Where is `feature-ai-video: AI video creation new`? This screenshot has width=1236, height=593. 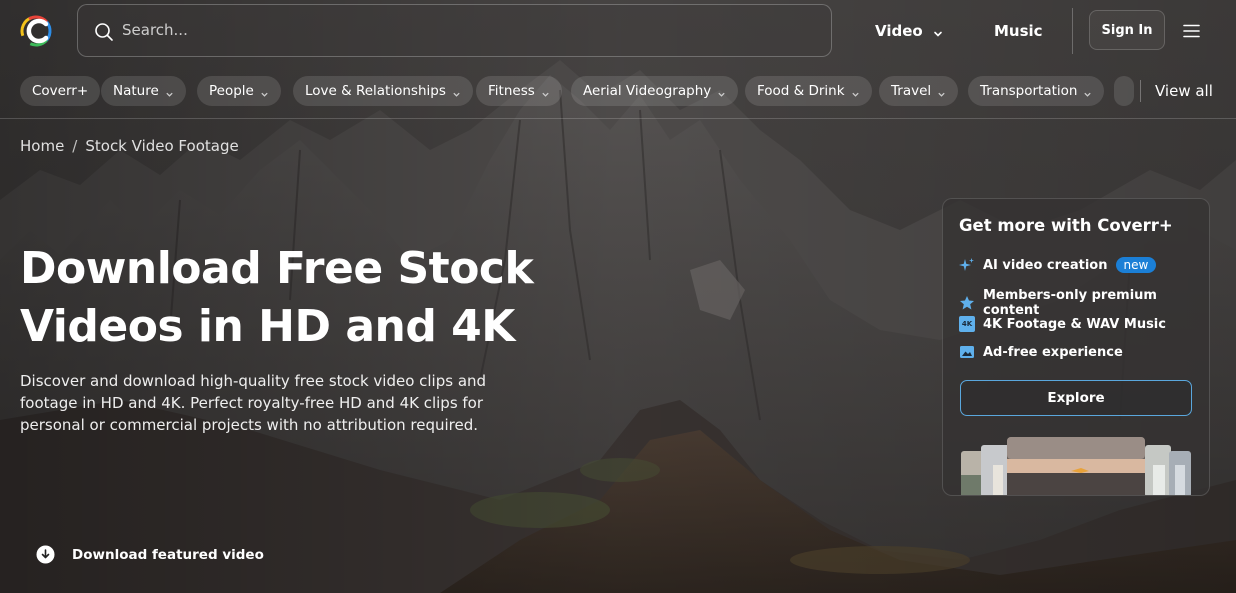 feature-ai-video: AI video creation new is located at coordinates (1058, 265).